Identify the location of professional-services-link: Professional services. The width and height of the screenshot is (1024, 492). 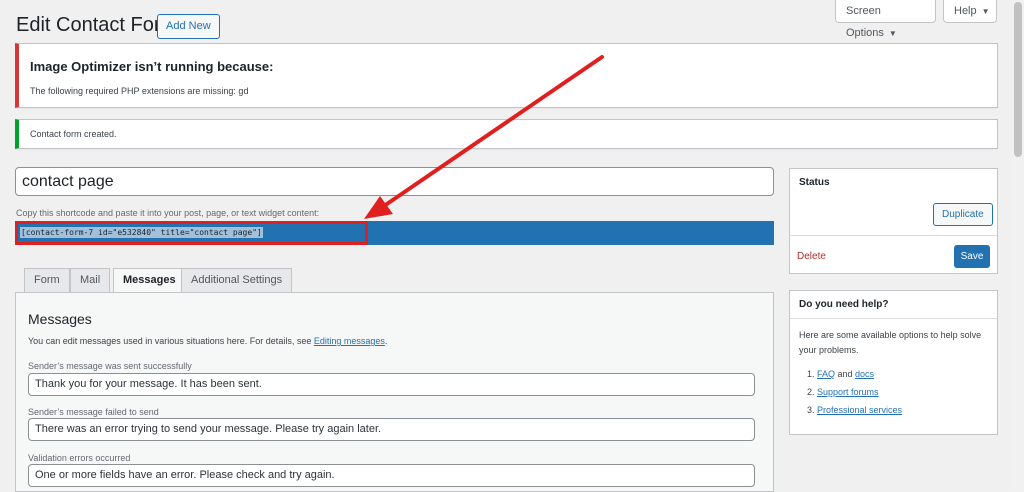
(859, 410).